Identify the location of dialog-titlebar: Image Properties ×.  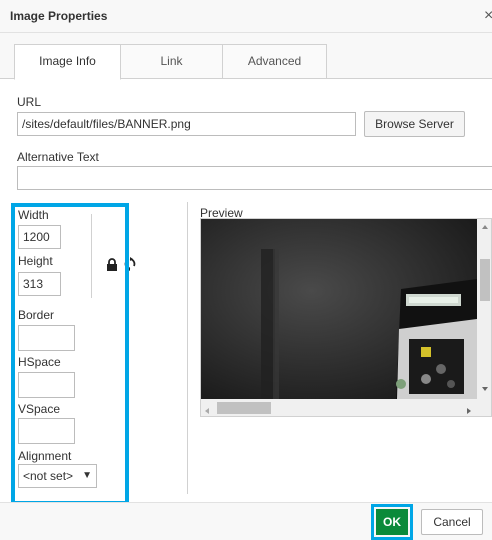
(246, 16).